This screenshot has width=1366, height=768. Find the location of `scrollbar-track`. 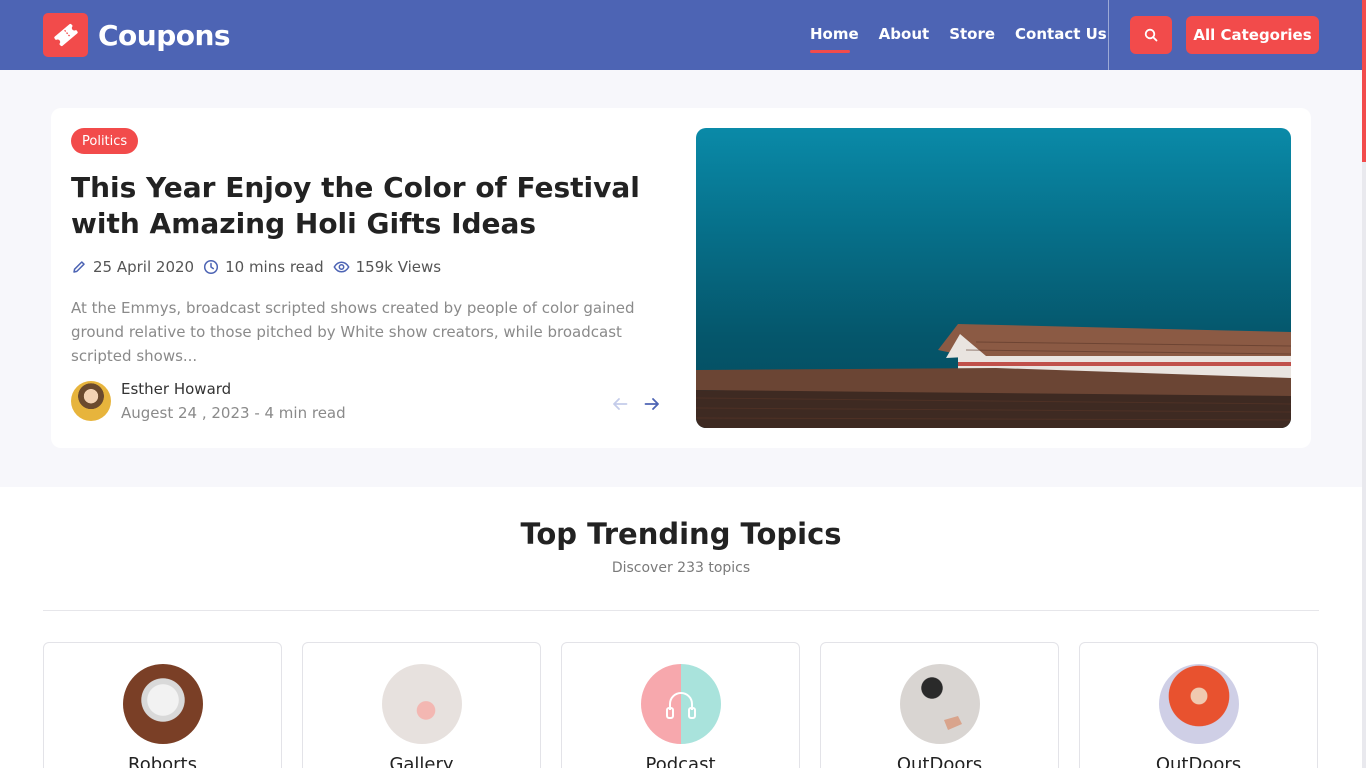

scrollbar-track is located at coordinates (1364, 384).